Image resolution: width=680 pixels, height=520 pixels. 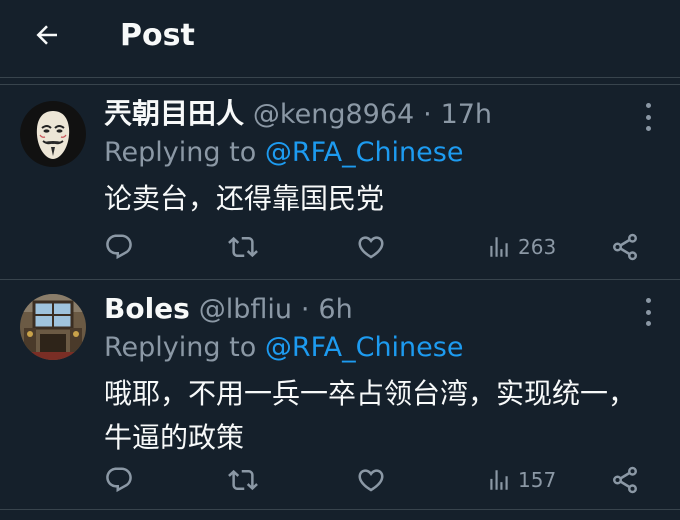 I want to click on view-count: 263, so click(x=537, y=247).